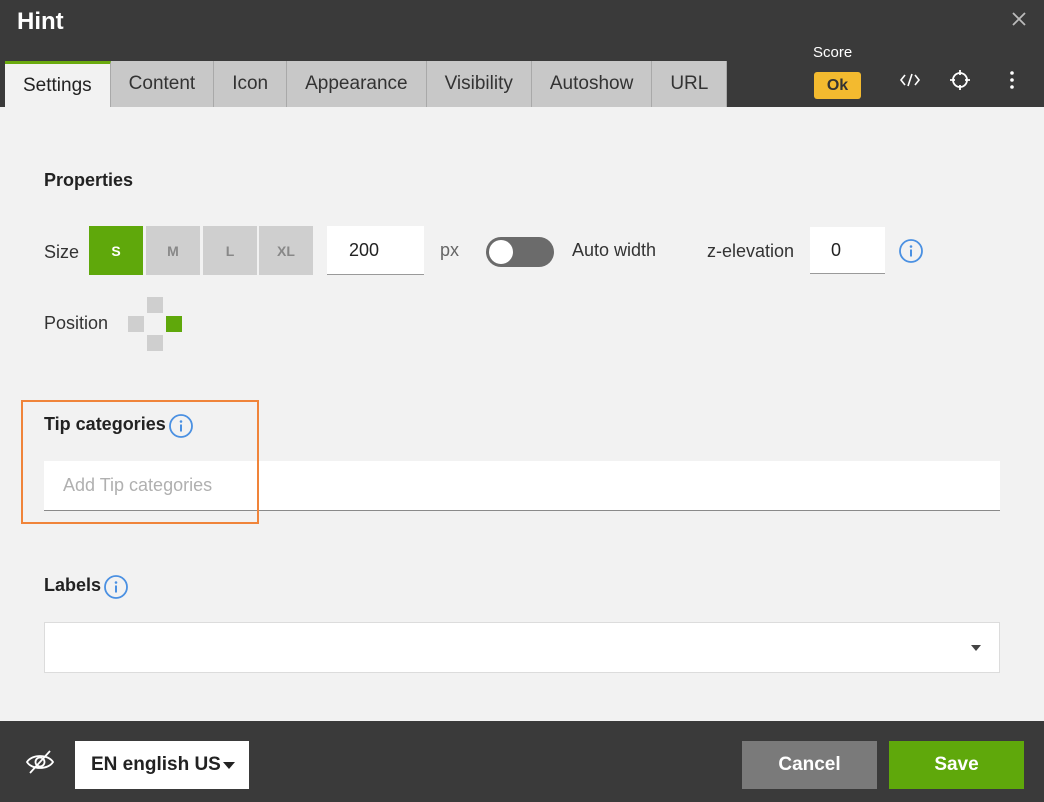  Describe the element at coordinates (910, 80) in the screenshot. I see `code-icon` at that location.